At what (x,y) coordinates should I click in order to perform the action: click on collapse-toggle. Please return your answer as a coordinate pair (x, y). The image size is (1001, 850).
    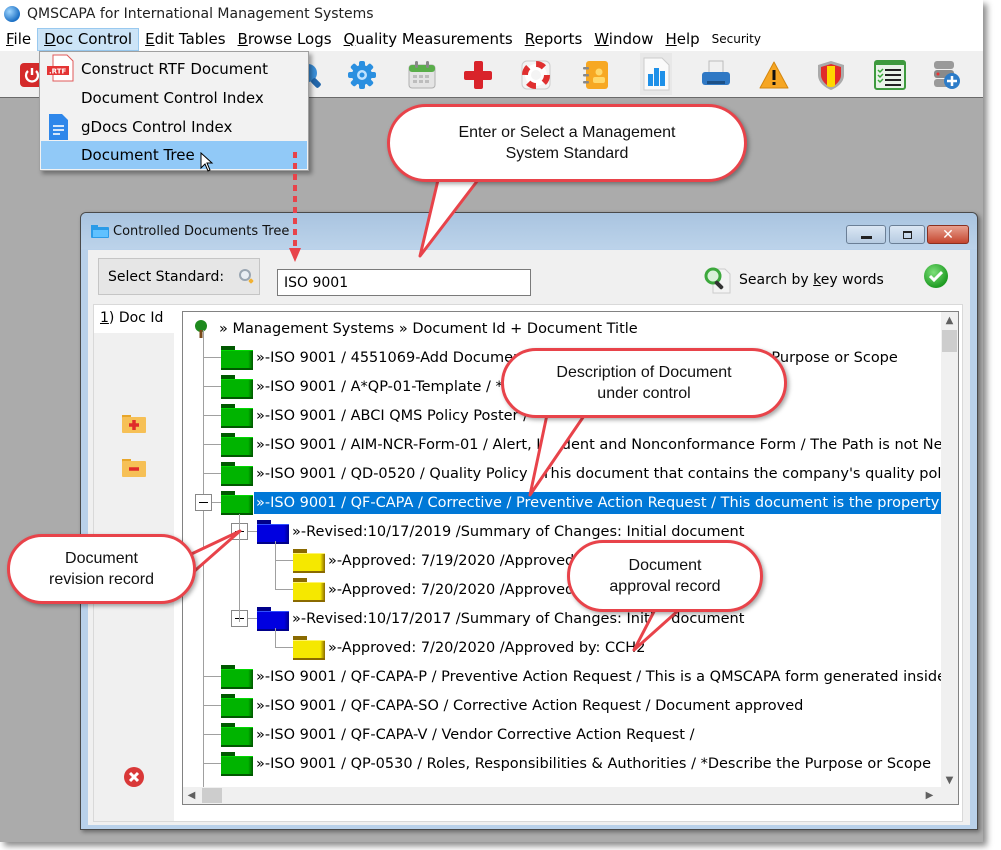
    Looking at the image, I should click on (203, 502).